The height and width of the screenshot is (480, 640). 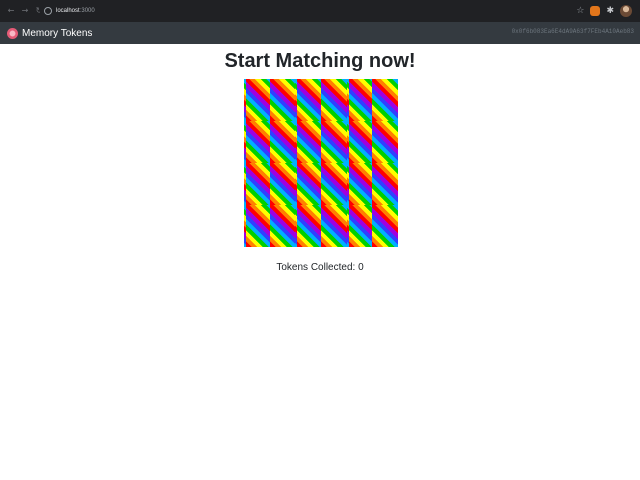 I want to click on url-host: localhost, so click(x=68, y=11).